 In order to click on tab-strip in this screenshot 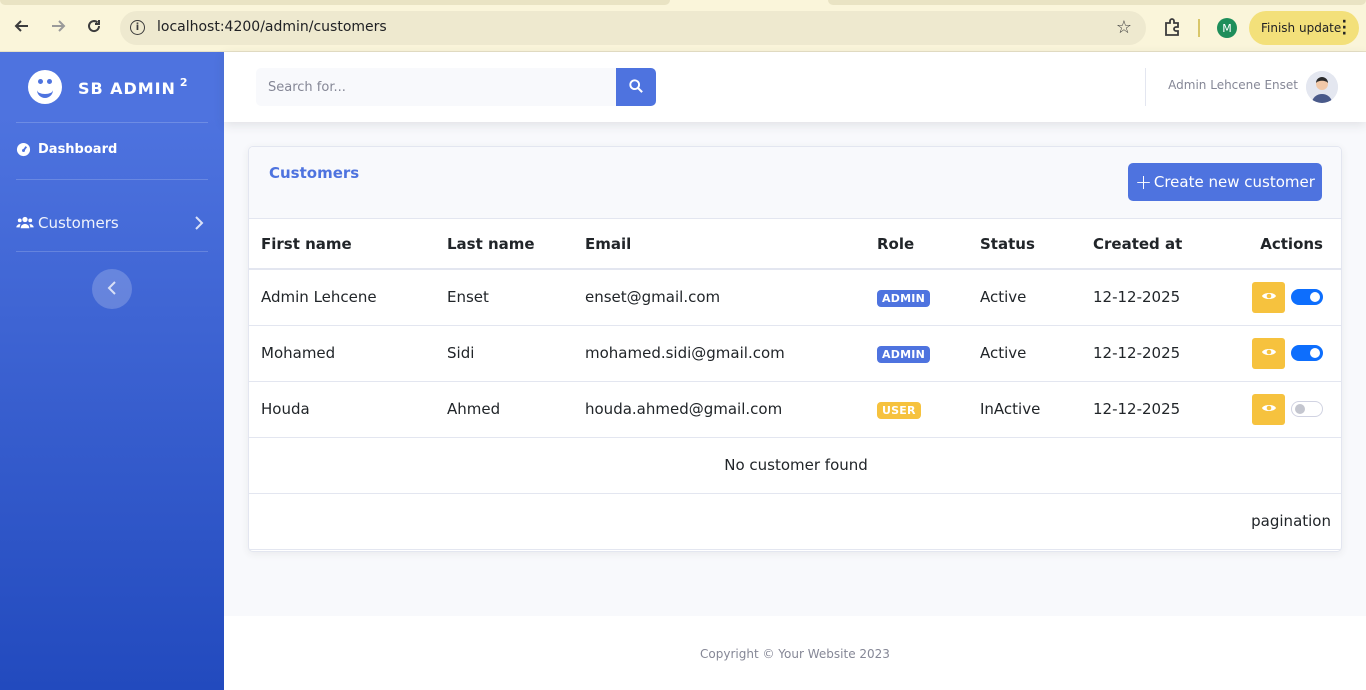, I will do `click(683, 2)`.